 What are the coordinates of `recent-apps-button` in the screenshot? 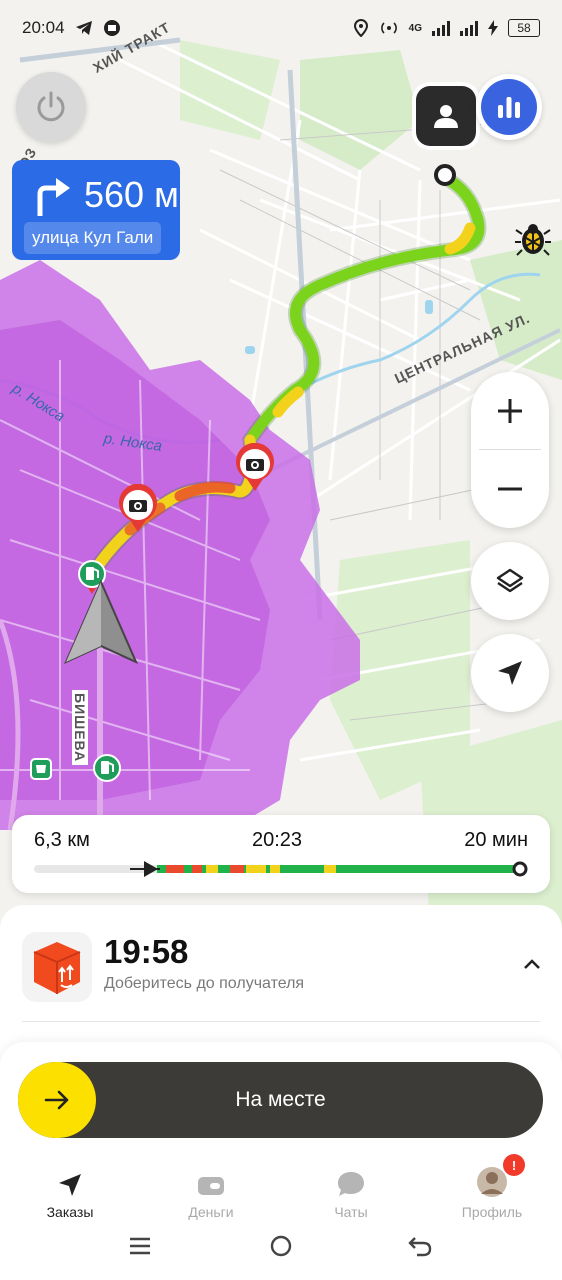 It's located at (140, 1246).